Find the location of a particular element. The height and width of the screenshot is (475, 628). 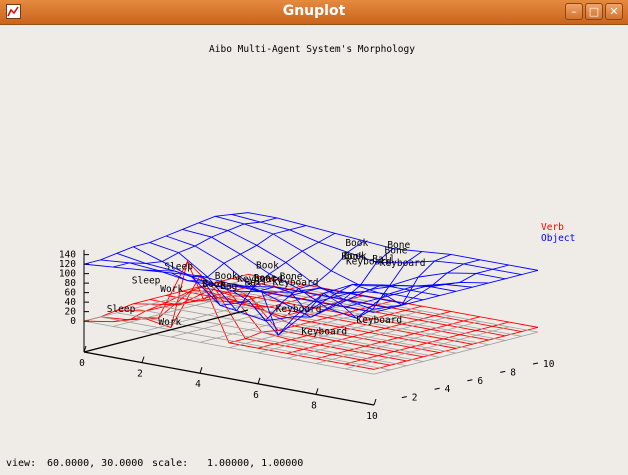

scale-label: scale: is located at coordinates (170, 463).